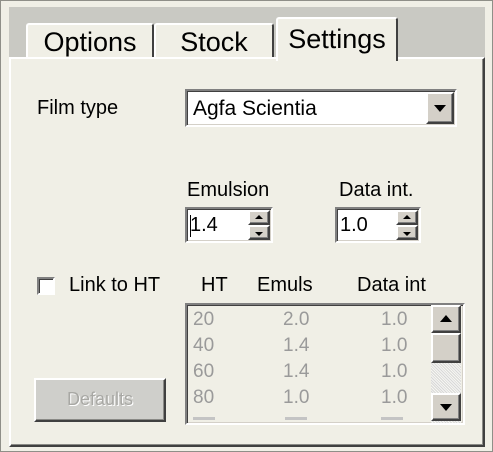 This screenshot has width=493, height=452. I want to click on cell-emuls: 2.0, so click(296, 319).